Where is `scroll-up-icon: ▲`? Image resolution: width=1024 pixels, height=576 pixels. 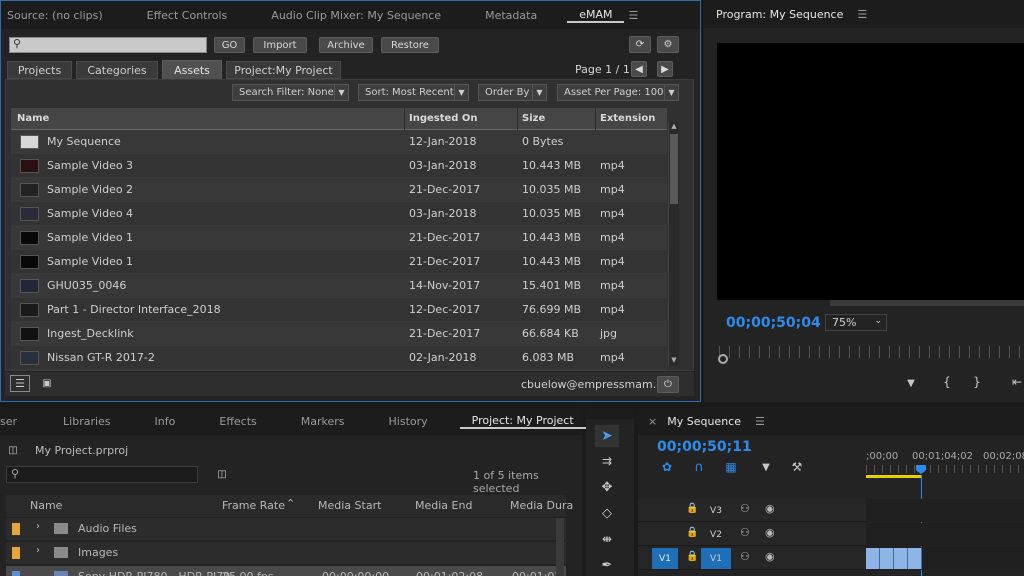 scroll-up-icon: ▲ is located at coordinates (674, 127).